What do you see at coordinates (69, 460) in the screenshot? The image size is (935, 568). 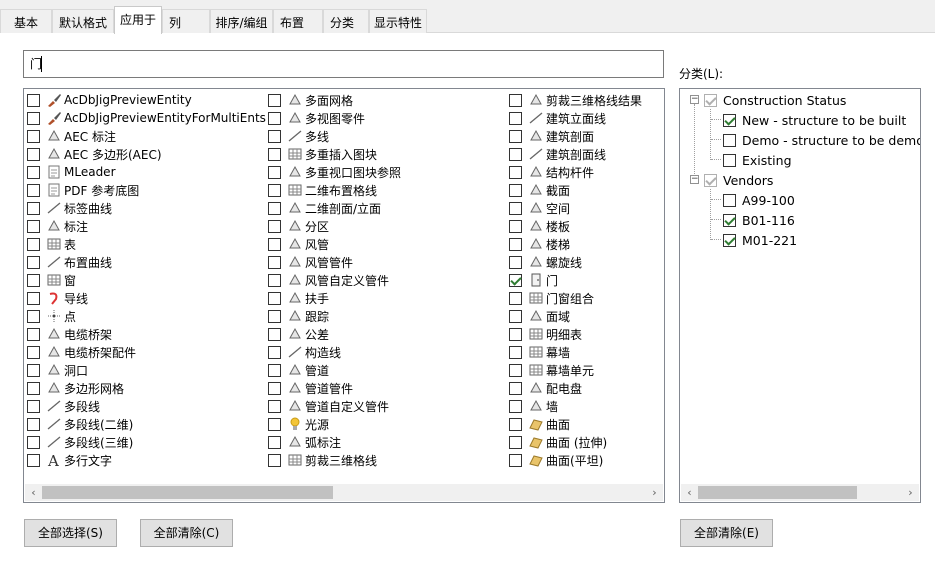 I see `list-item: A 多行文字` at bounding box center [69, 460].